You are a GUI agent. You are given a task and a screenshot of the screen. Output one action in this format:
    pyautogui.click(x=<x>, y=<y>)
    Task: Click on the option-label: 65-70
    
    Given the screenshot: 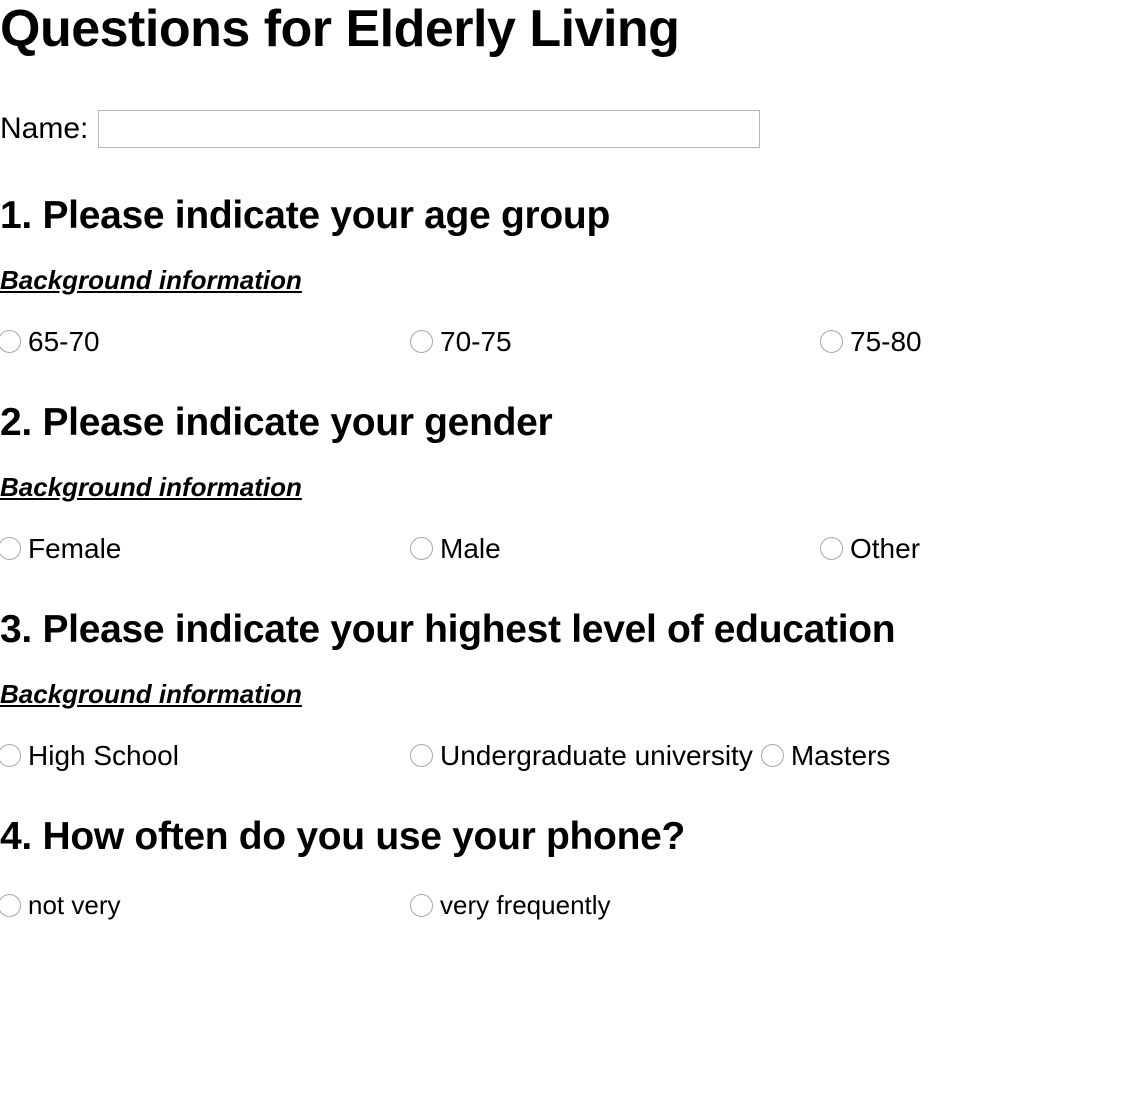 What is the action you would take?
    pyautogui.click(x=64, y=341)
    